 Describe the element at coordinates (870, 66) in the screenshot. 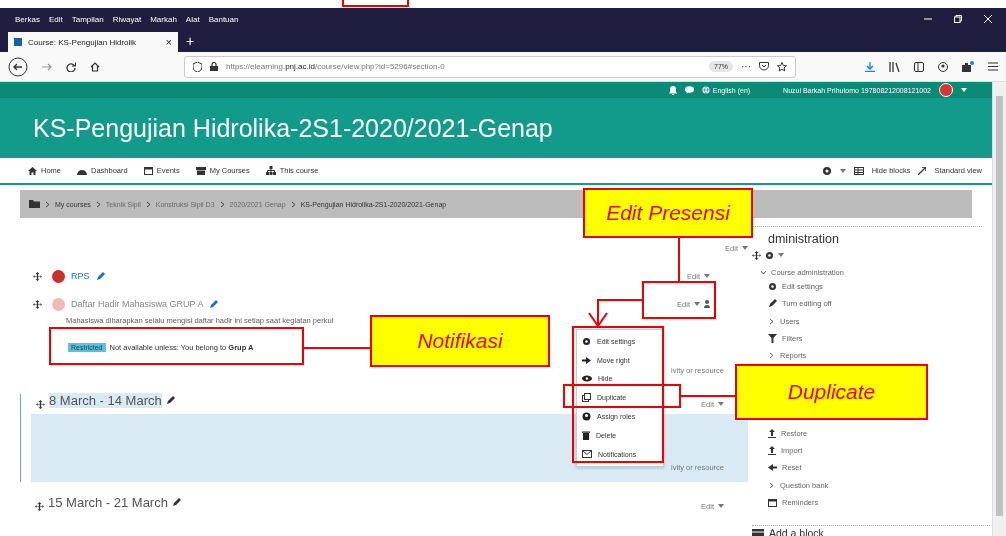

I see `download-icon` at that location.